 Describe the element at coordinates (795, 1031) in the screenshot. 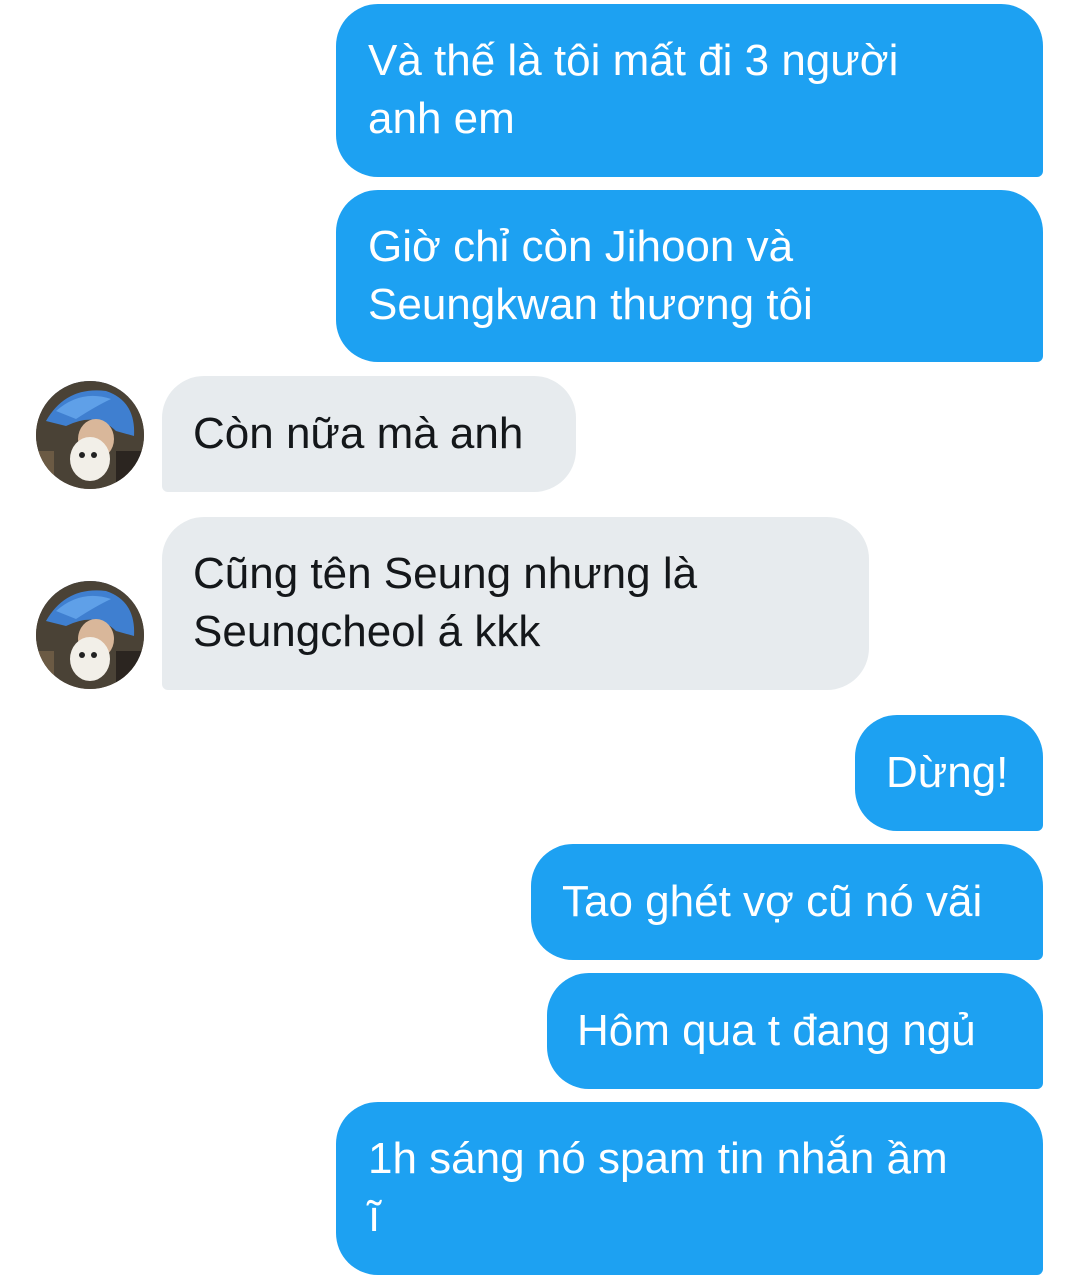

I see `outgoing-message: Hôm qua t đang ngủ` at that location.